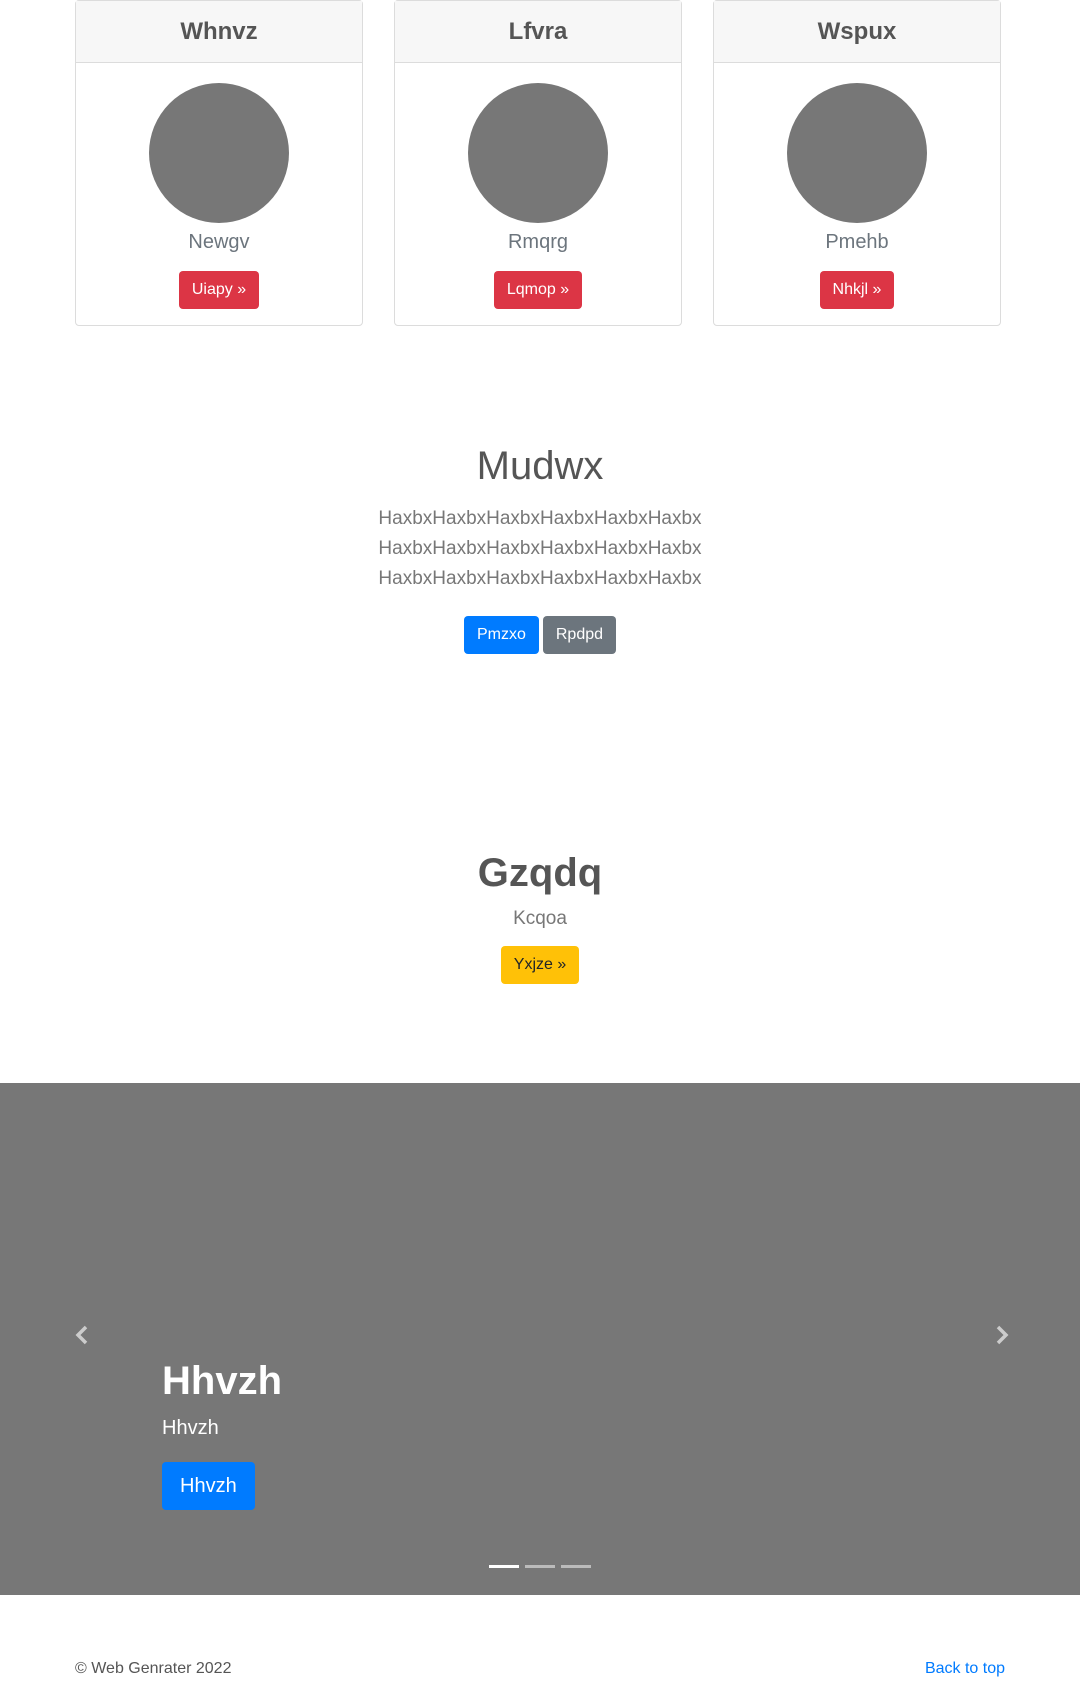  What do you see at coordinates (857, 242) in the screenshot?
I see `card-subtitle: Pmehb` at bounding box center [857, 242].